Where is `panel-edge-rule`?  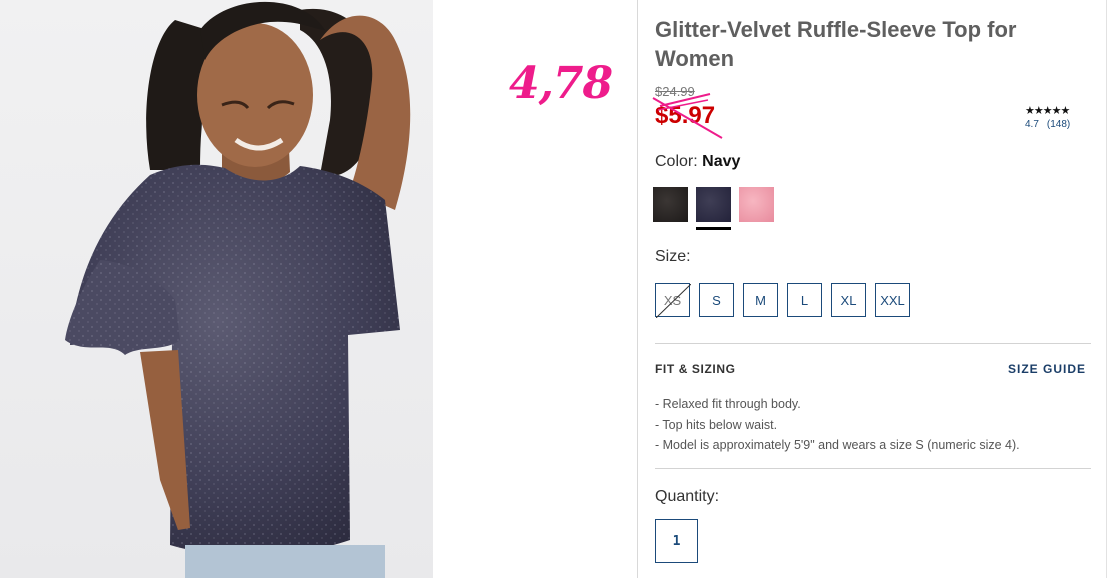
panel-edge-rule is located at coordinates (1106, 289).